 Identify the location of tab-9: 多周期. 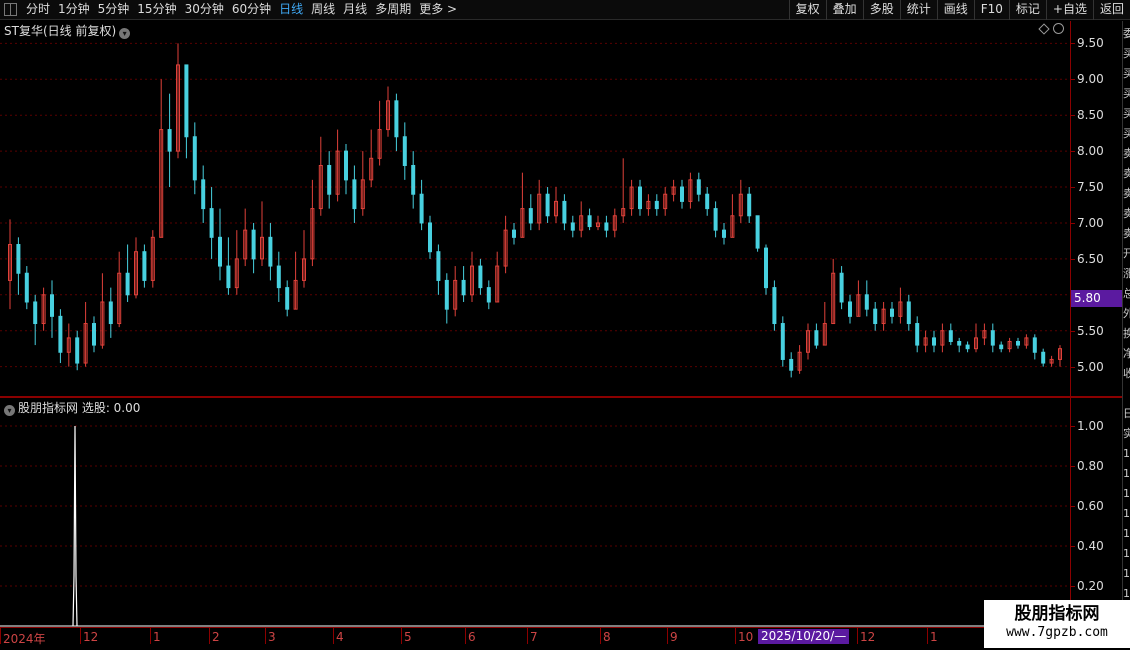
(393, 10).